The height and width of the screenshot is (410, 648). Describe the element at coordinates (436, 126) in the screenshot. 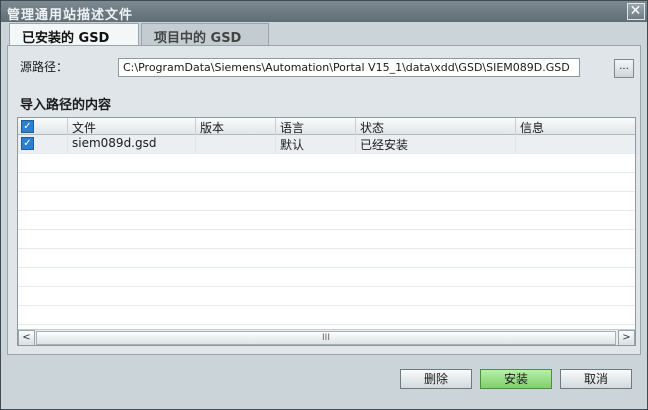

I see `column-header-status: 状态` at that location.